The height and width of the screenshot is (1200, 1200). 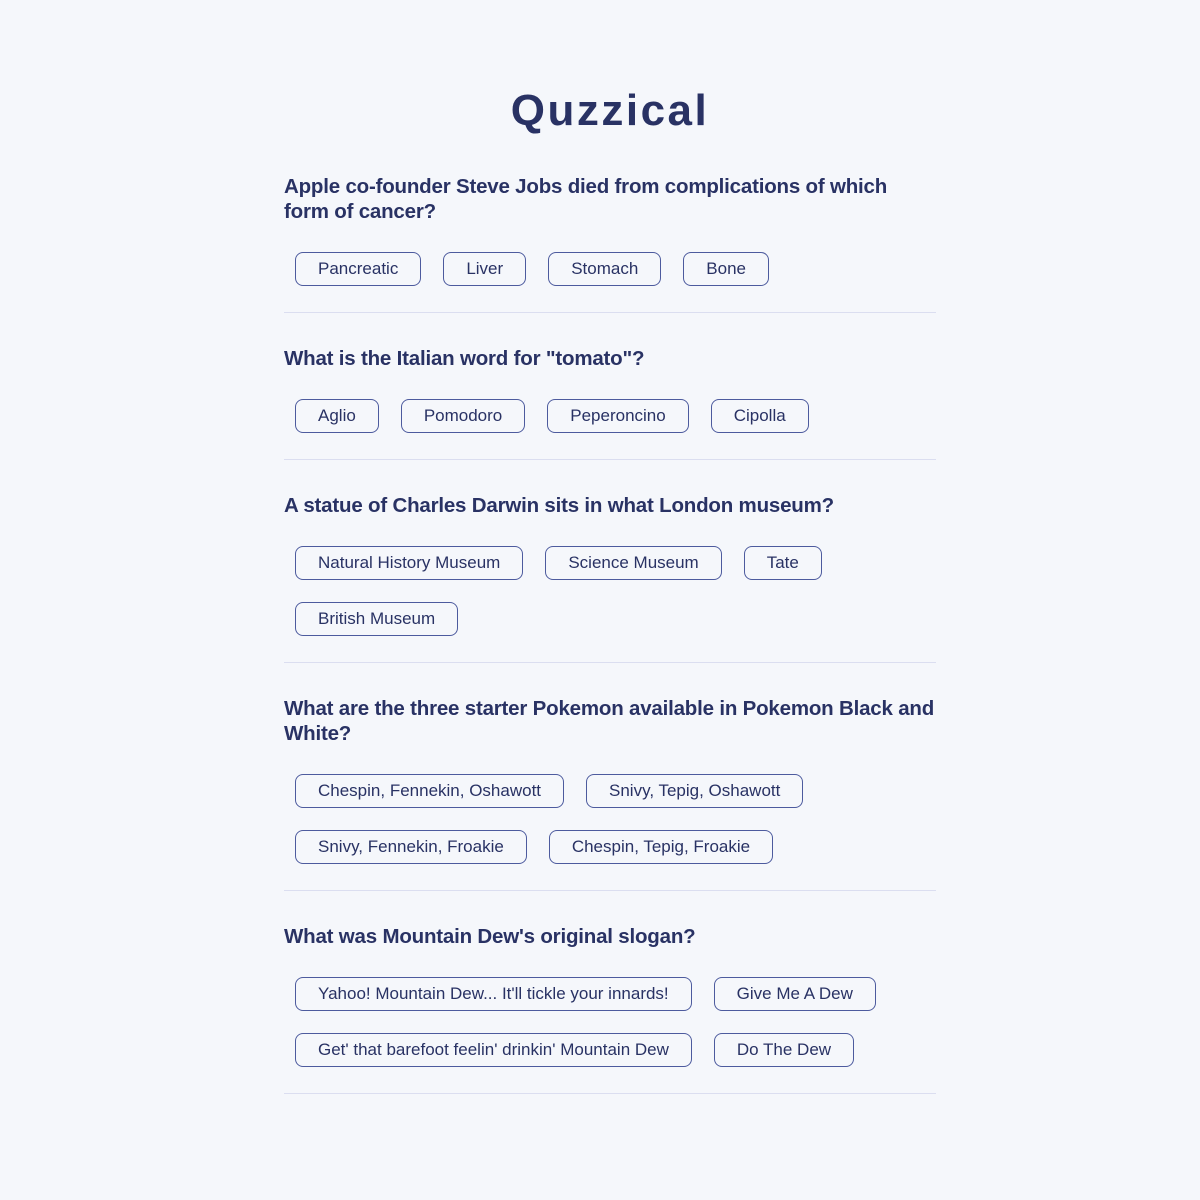 I want to click on answer-option: Natural History Museum, so click(x=409, y=563).